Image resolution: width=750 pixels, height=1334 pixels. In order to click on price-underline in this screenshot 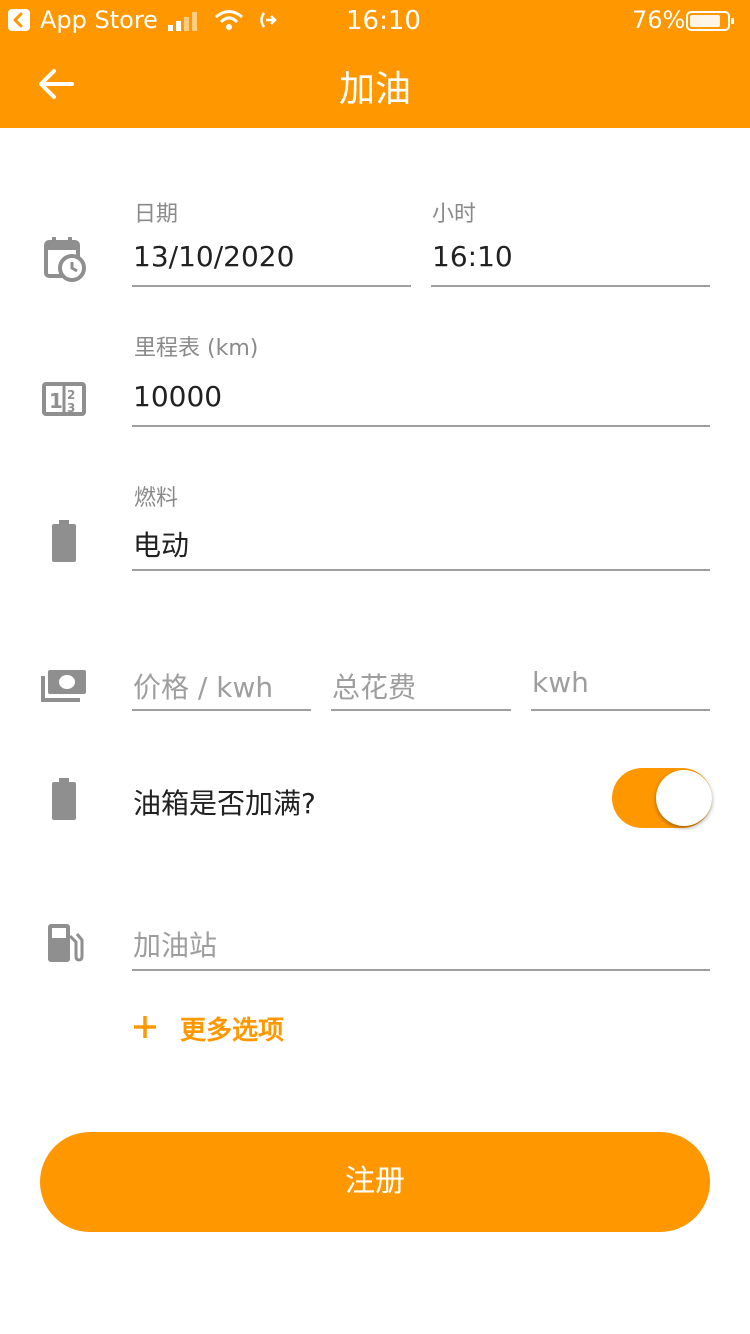, I will do `click(221, 710)`.